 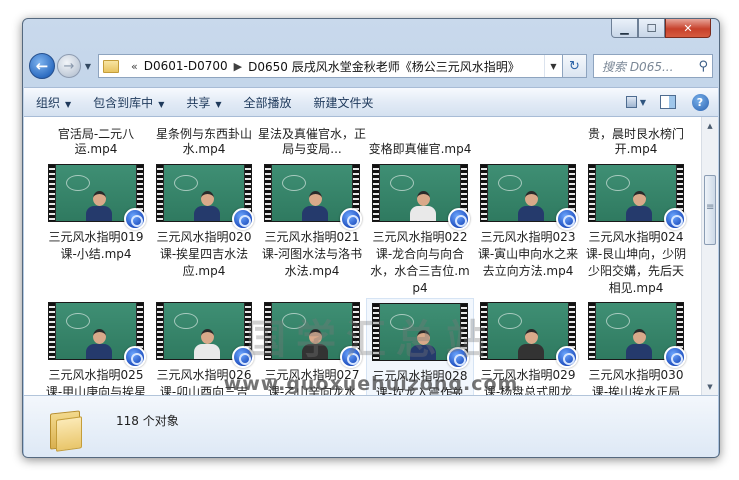 What do you see at coordinates (53, 102) in the screenshot?
I see `organize-menu: 组织 ▼` at bounding box center [53, 102].